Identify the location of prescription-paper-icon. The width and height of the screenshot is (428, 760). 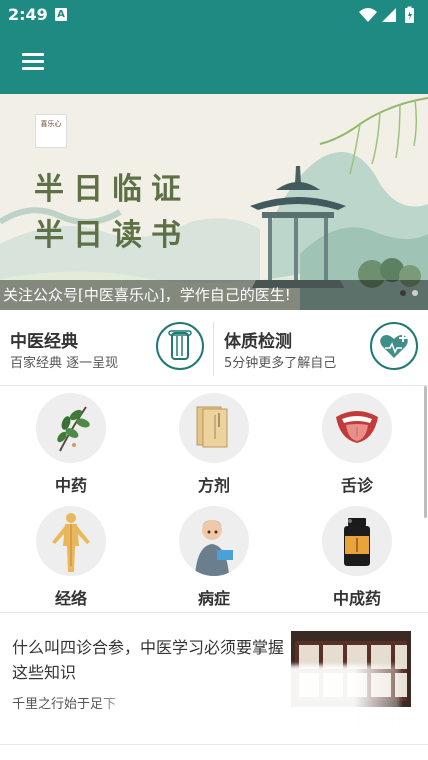
(214, 428).